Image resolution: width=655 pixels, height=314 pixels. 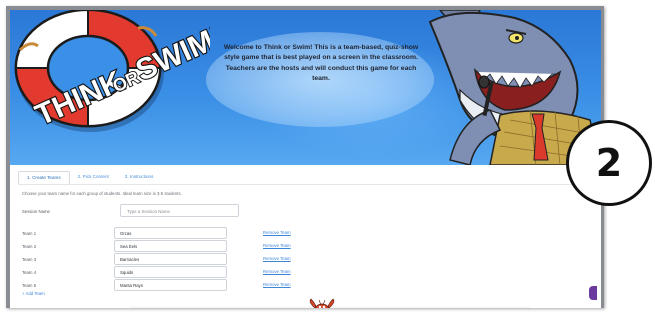 What do you see at coordinates (29, 246) in the screenshot?
I see `team-label: Team 2` at bounding box center [29, 246].